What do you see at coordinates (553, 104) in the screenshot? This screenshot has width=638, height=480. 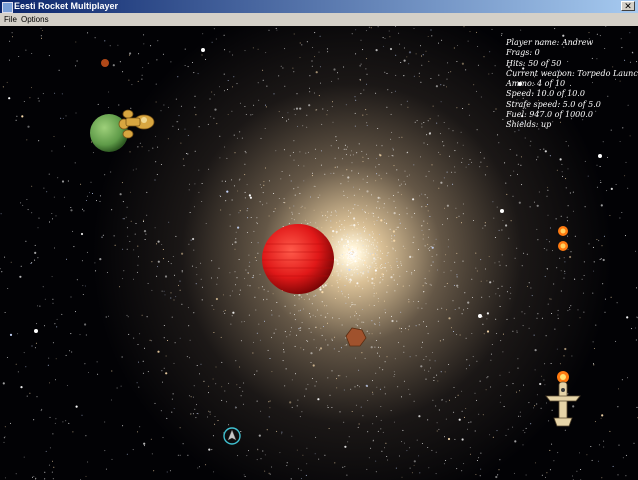 I see `hud-strafe-speed: Strafe speed: 5.0 of 5.0` at bounding box center [553, 104].